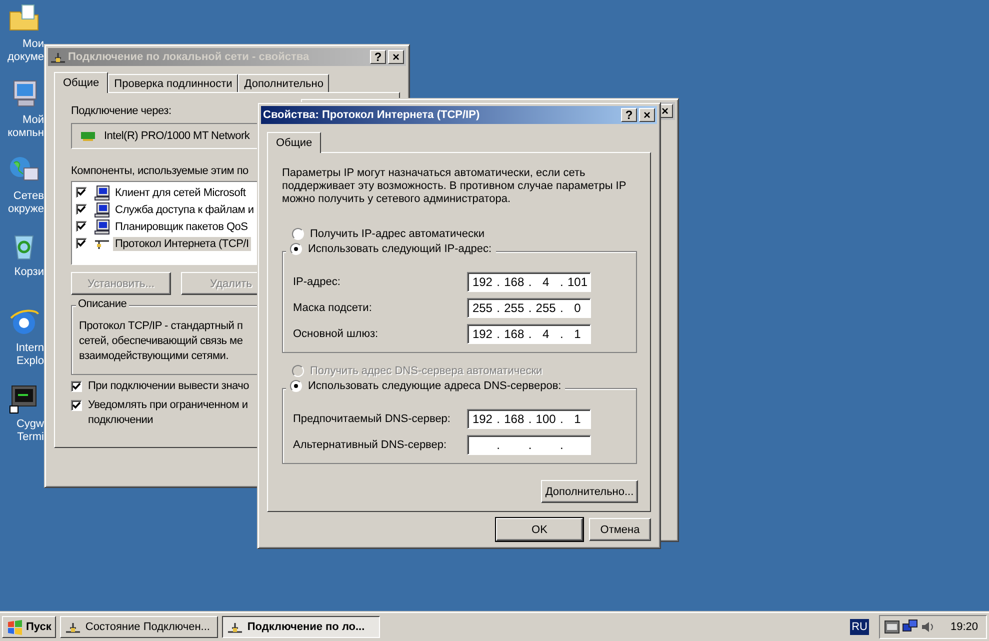 The height and width of the screenshot is (641, 989). Describe the element at coordinates (860, 627) in the screenshot. I see `language-indicator: RU` at that location.